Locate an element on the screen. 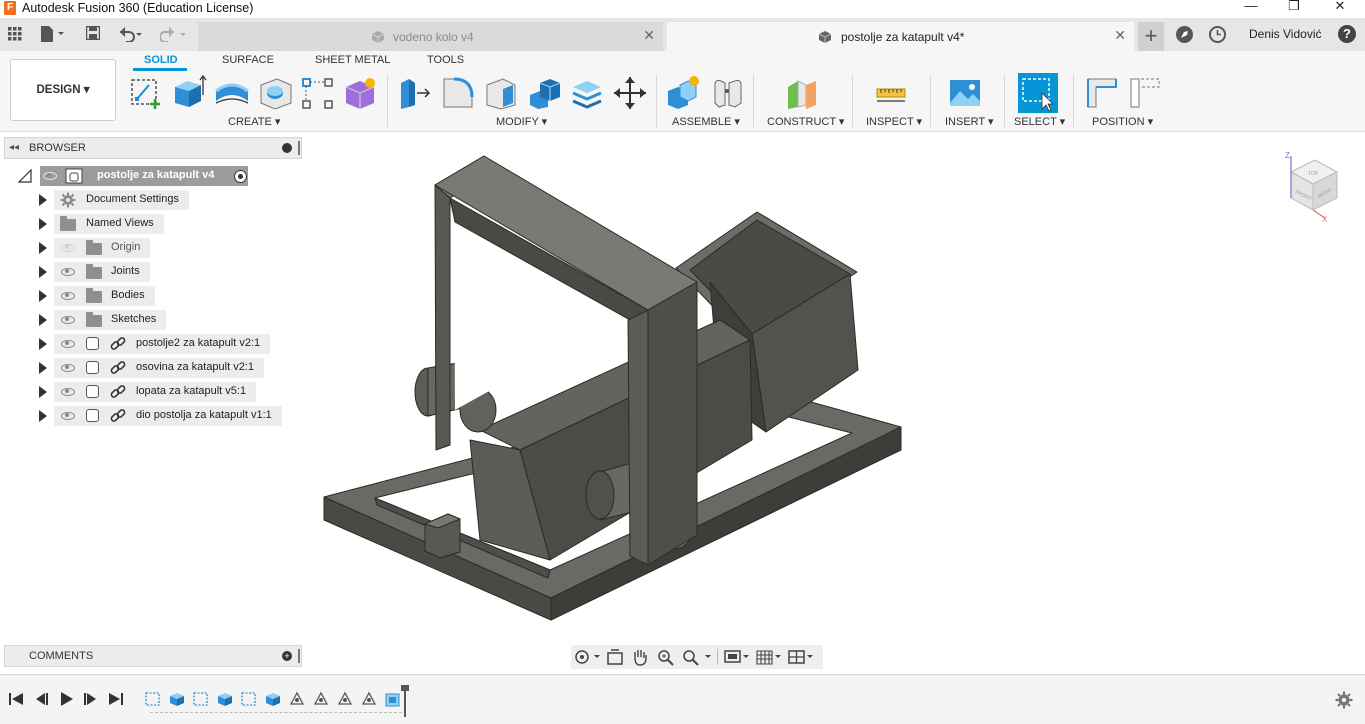 This screenshot has width=1365, height=724. chamfer-icon is located at coordinates (501, 93).